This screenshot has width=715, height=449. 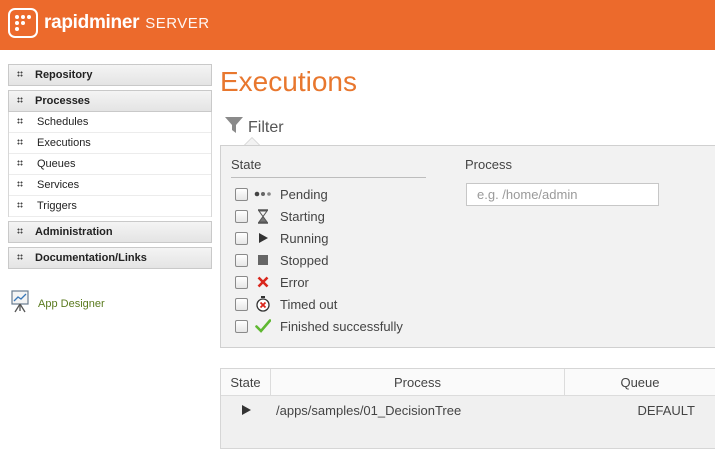 What do you see at coordinates (304, 238) in the screenshot?
I see `state-filter-label: Running` at bounding box center [304, 238].